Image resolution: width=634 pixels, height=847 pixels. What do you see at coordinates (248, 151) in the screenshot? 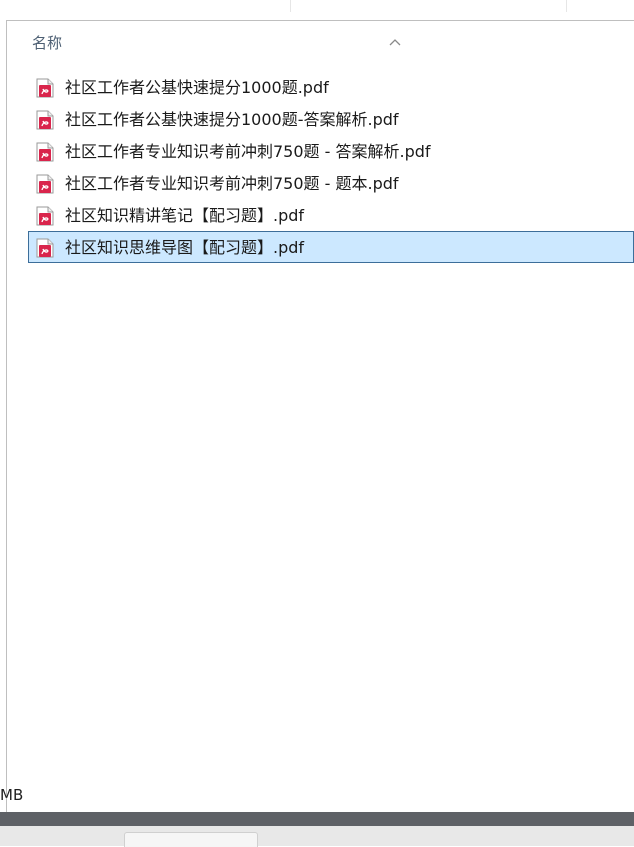
I see `file-name: 社区工作者专业知识考前冲刺750题 - 答案解析.pdf` at bounding box center [248, 151].